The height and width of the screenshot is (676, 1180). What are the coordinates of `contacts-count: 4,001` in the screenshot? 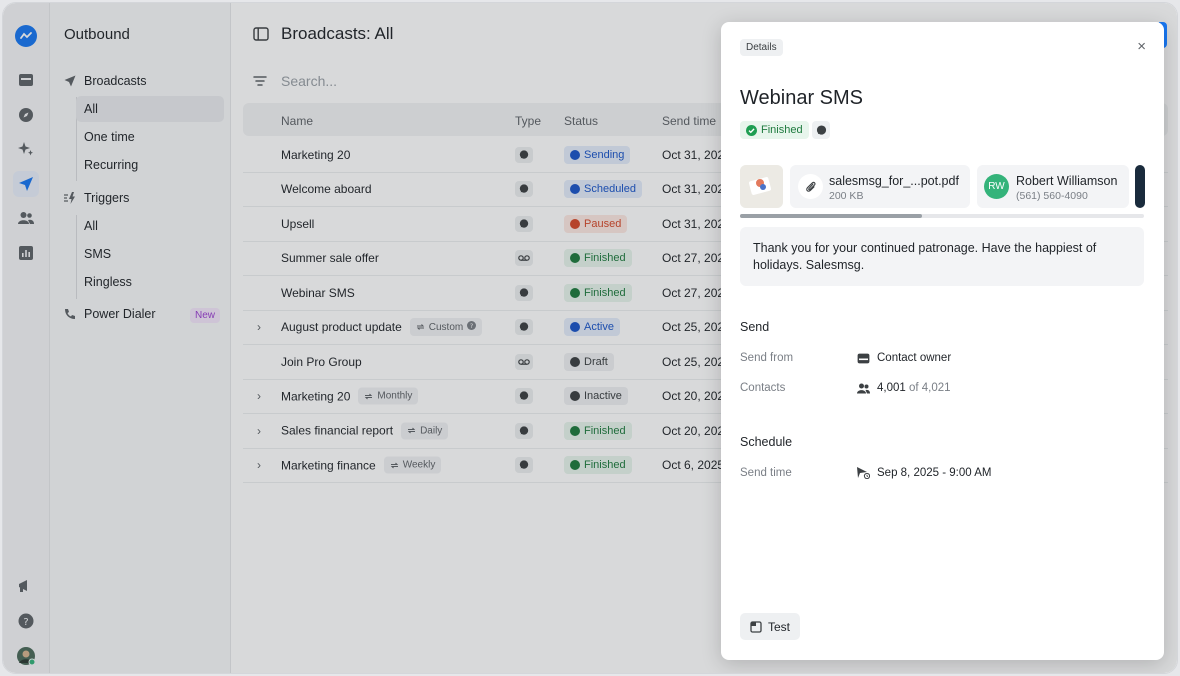 It's located at (891, 388).